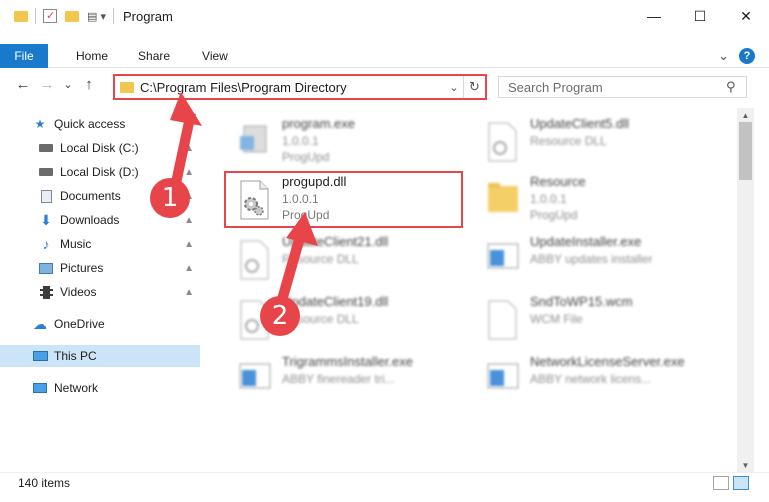 This screenshot has height=502, width=769. I want to click on large-icons-view-icon, so click(741, 483).